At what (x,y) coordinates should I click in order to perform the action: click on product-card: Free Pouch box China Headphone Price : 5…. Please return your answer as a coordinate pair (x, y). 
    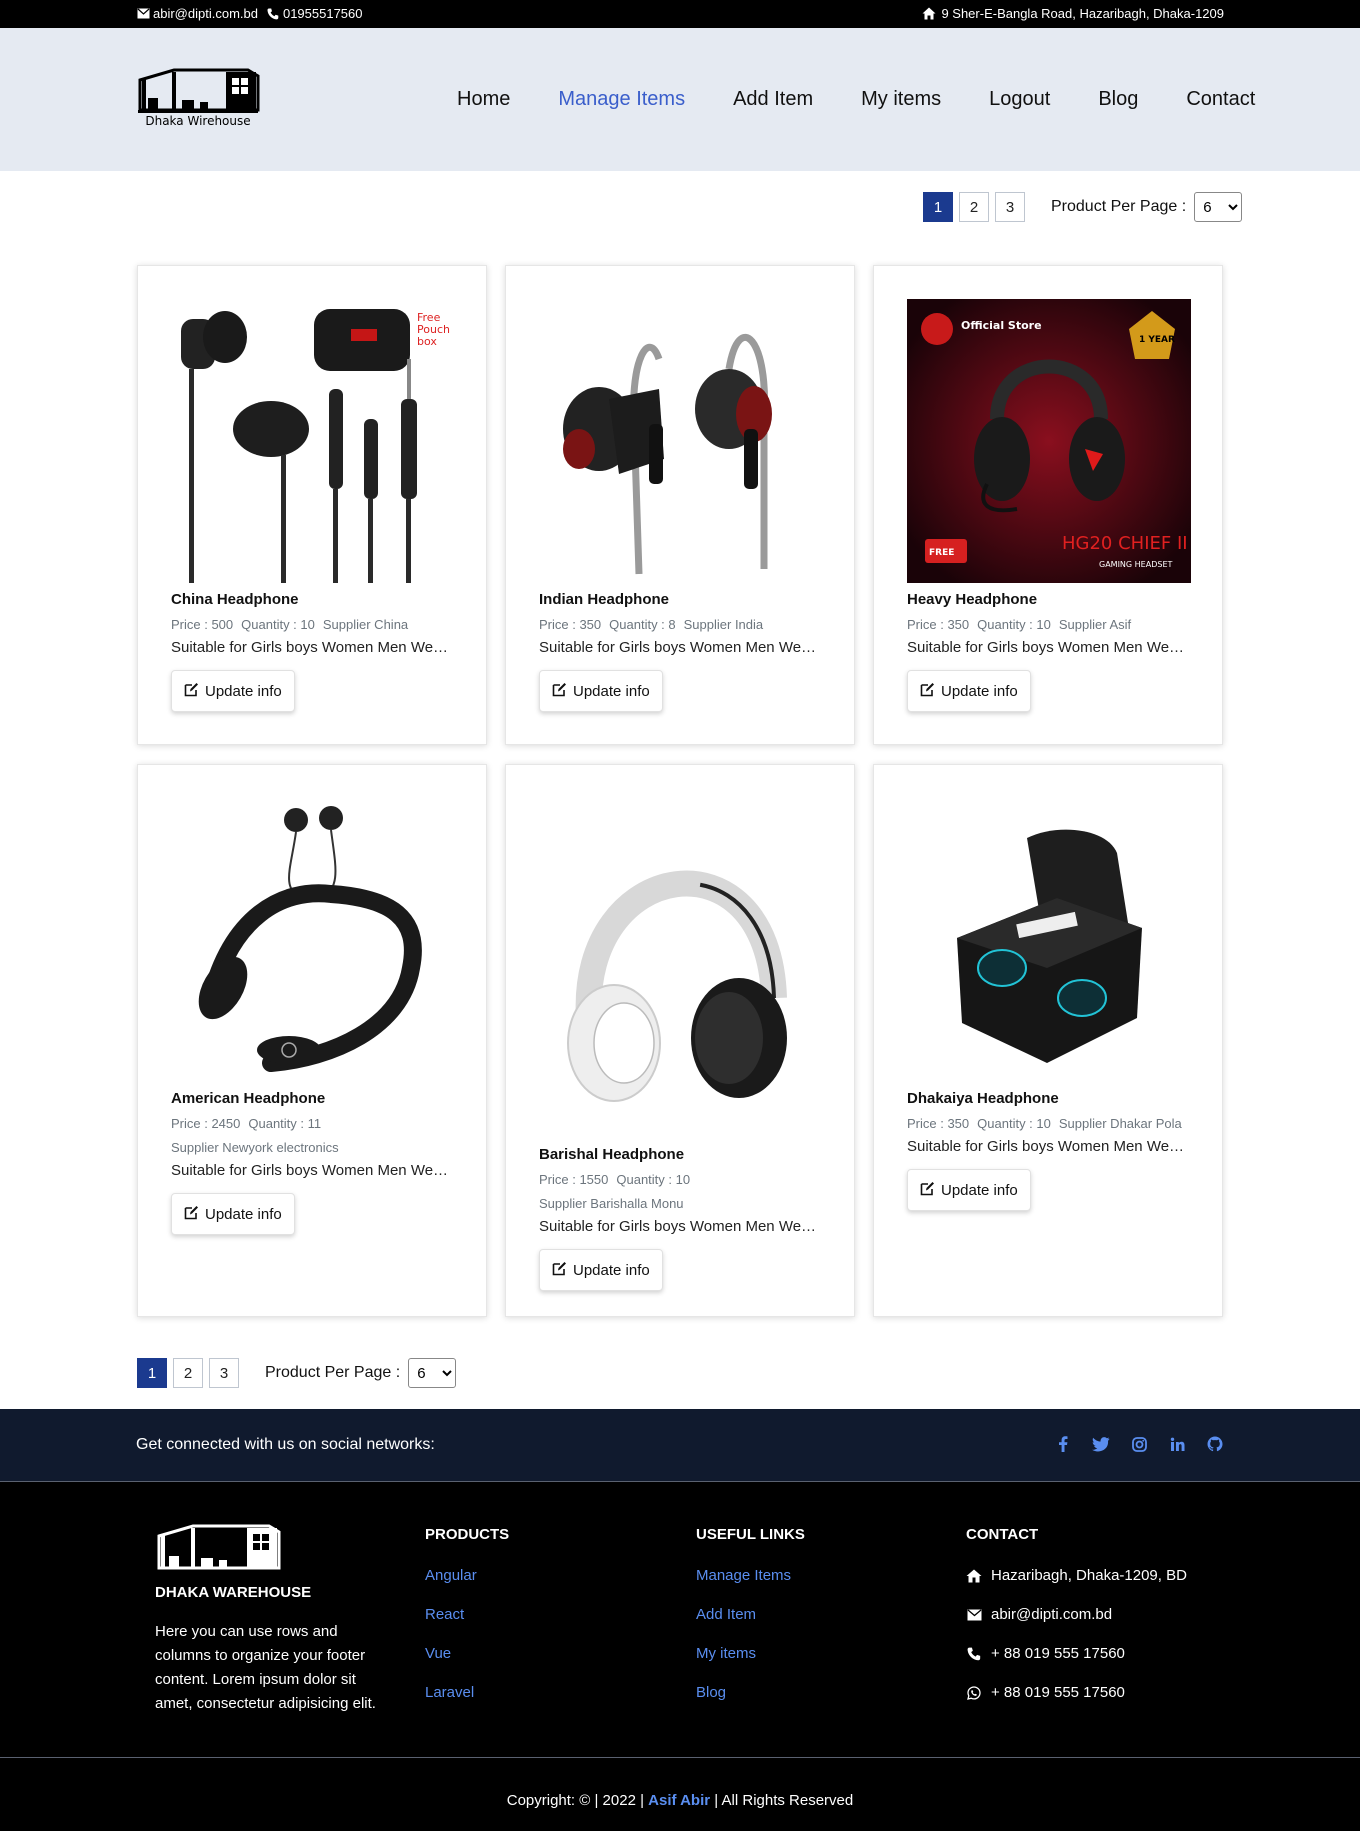
    Looking at the image, I should click on (312, 505).